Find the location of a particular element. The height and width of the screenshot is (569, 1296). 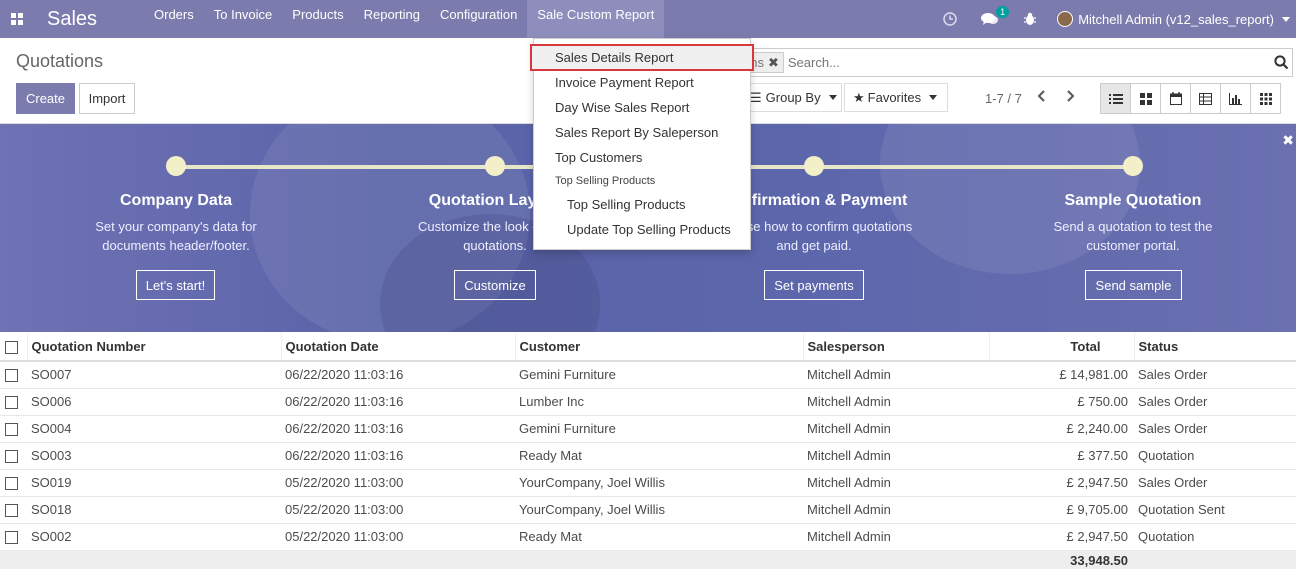

menu-item-sales-report-by-saleperson: Sales Report By Saleperson is located at coordinates (642, 132).